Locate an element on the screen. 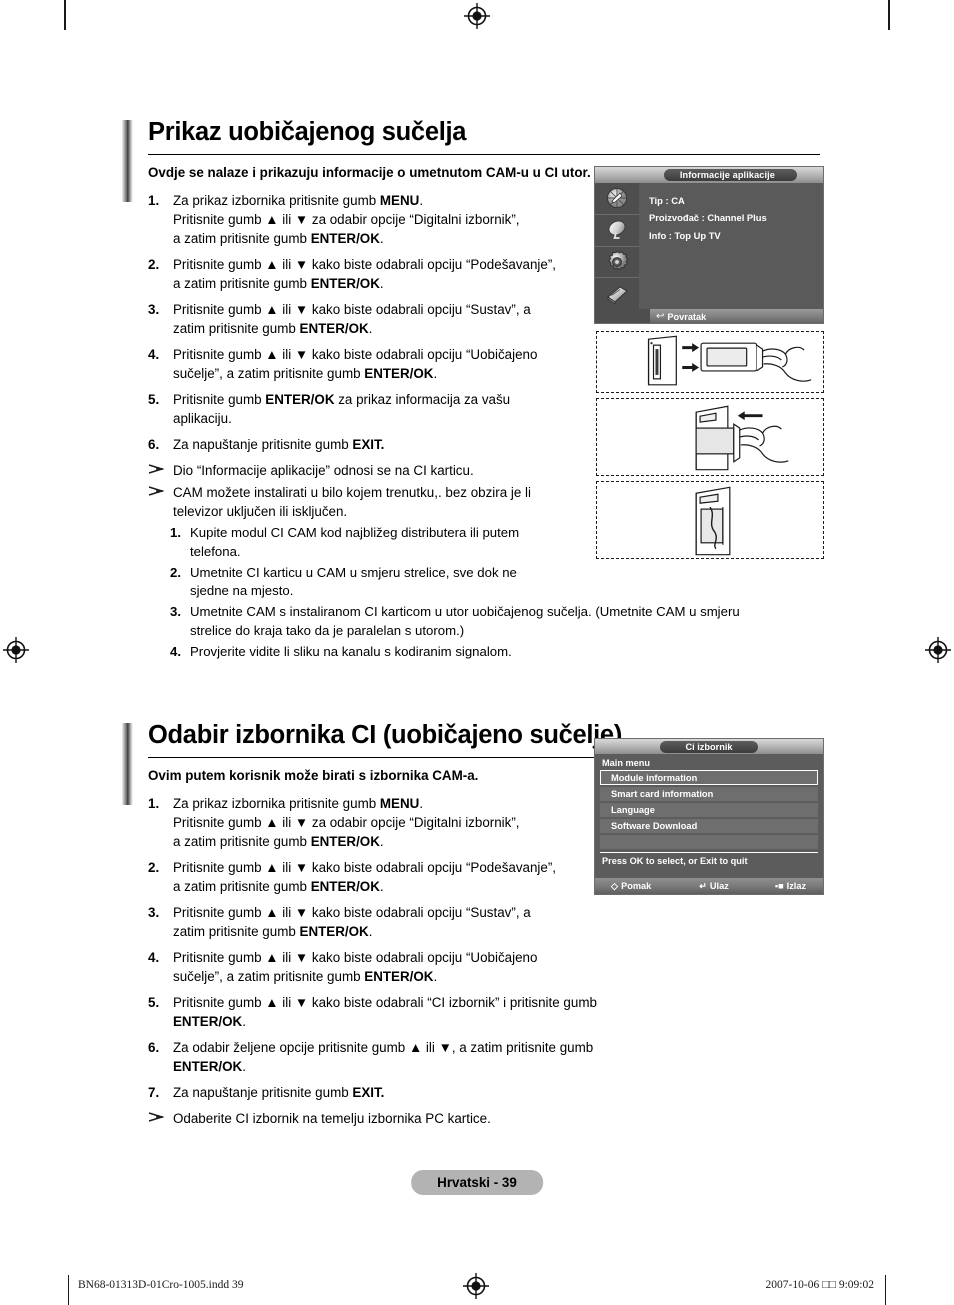 This screenshot has height=1305, width=954. section1-heading: Prikaz uobičajenog sučelja is located at coordinates (484, 136).